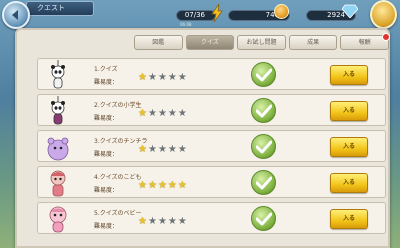 This screenshot has height=248, width=400. What do you see at coordinates (118, 105) in the screenshot?
I see `quiz-title: 2.クイズの小学生` at bounding box center [118, 105].